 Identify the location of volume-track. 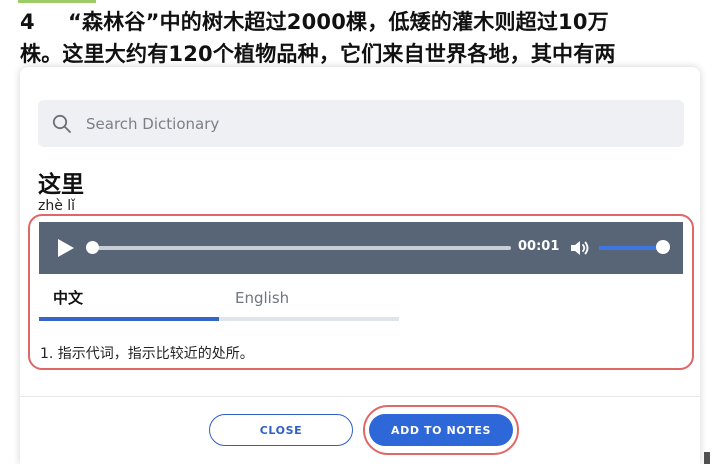
(631, 248).